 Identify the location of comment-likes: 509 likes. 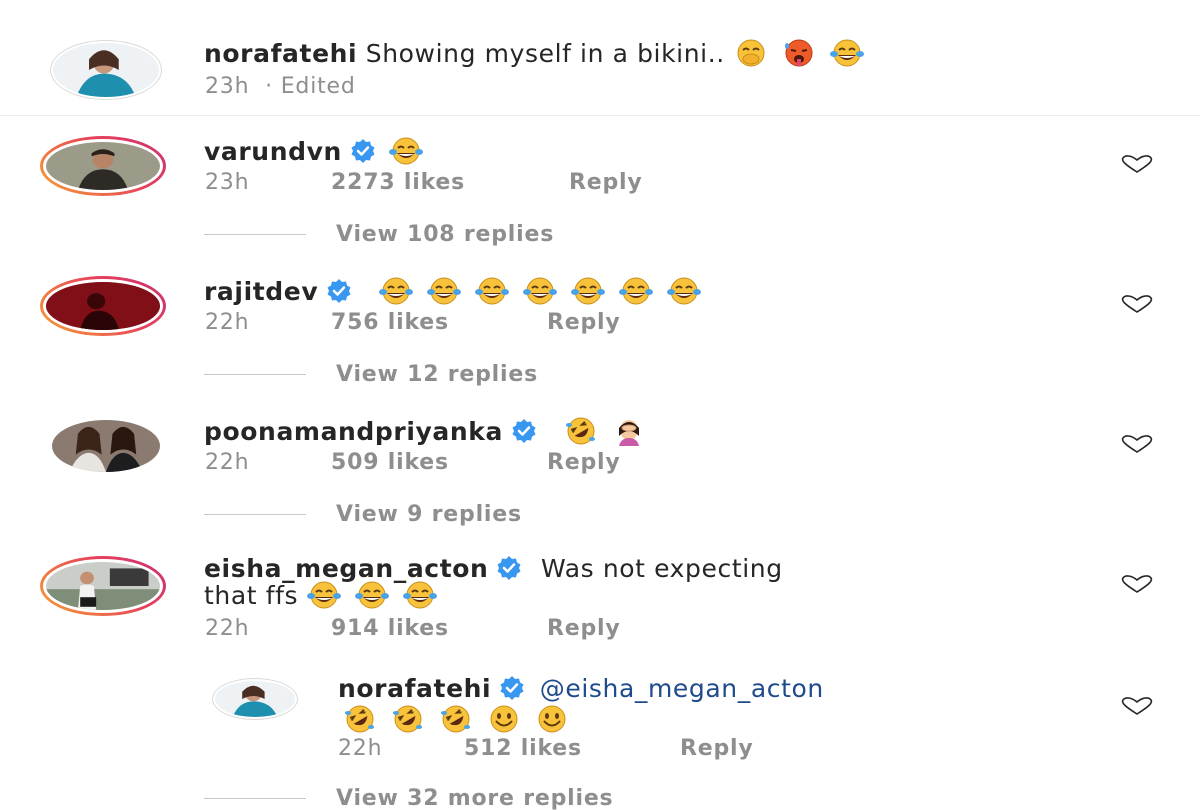
(390, 463).